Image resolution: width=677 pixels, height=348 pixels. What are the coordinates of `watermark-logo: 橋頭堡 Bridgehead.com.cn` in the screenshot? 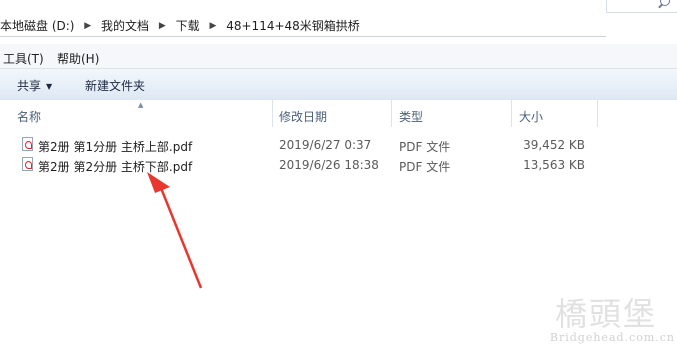 It's located at (605, 318).